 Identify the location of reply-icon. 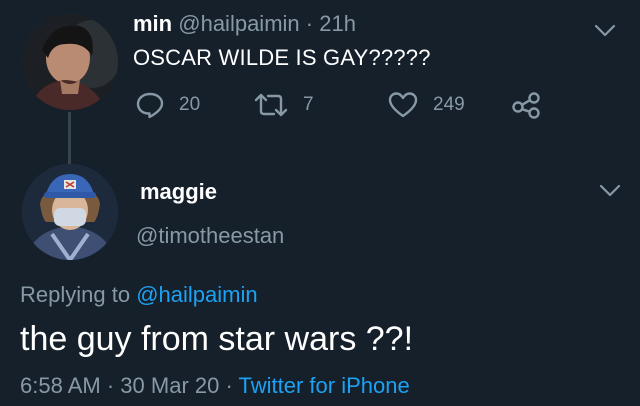
(150, 105).